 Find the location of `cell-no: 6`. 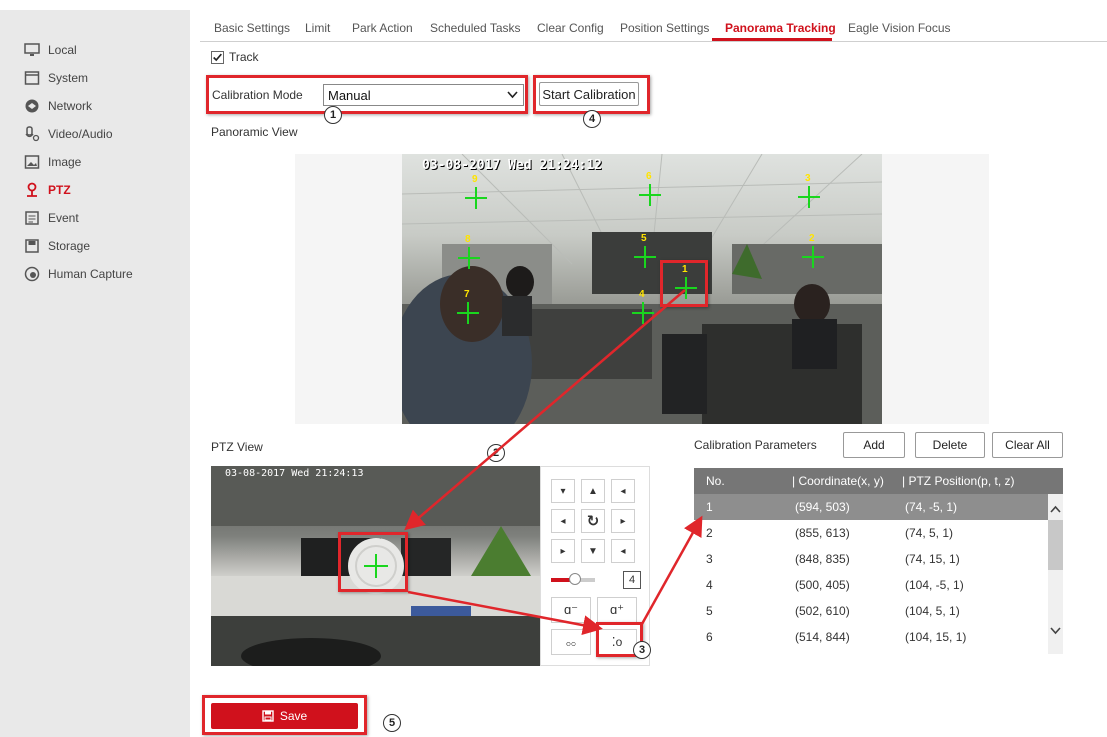

cell-no: 6 is located at coordinates (709, 637).